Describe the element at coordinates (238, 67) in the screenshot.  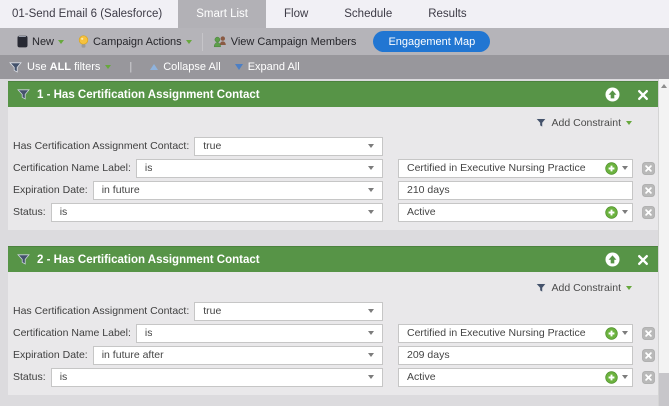
I see `expand-icon` at that location.